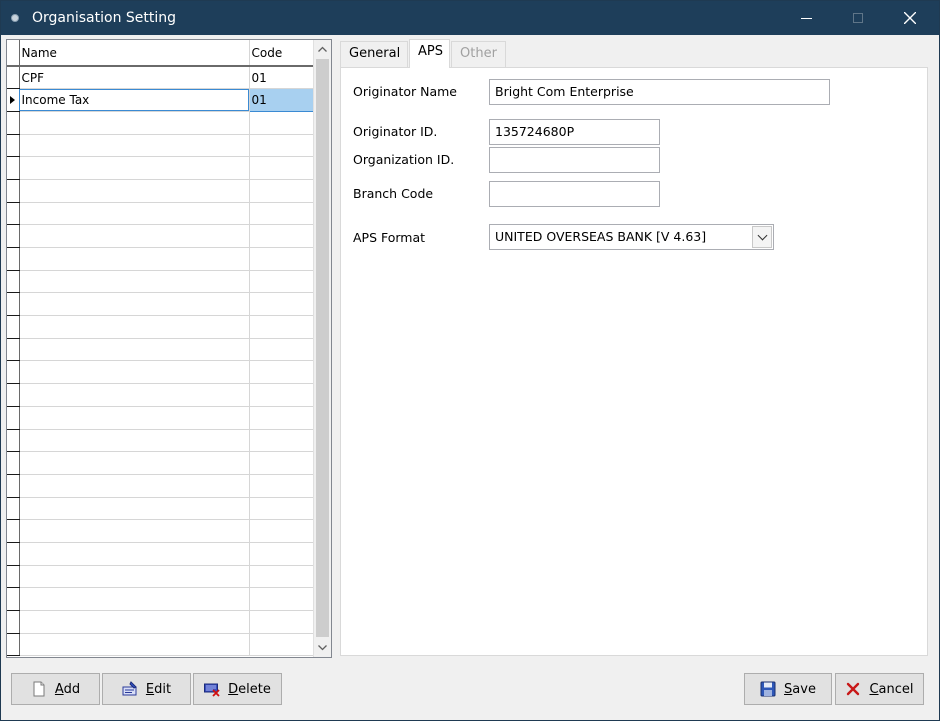 Image resolution: width=940 pixels, height=721 pixels. I want to click on tab-general: General, so click(374, 54).